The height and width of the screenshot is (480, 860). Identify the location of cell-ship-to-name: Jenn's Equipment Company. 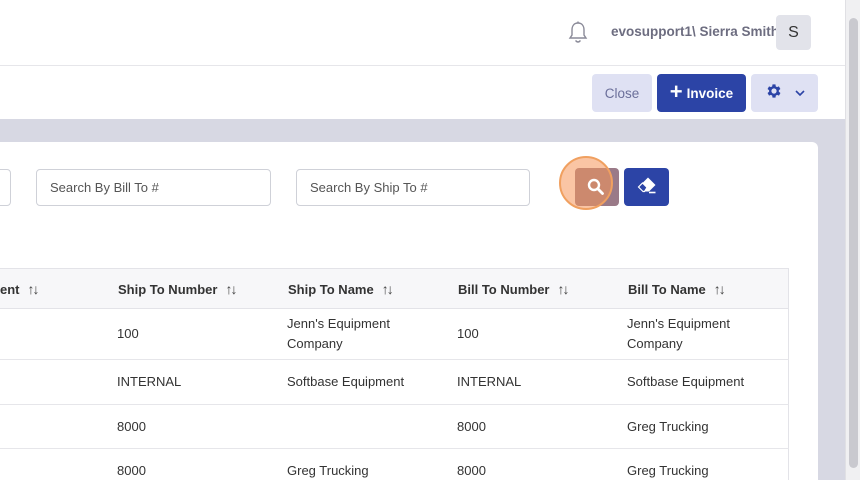
(338, 333).